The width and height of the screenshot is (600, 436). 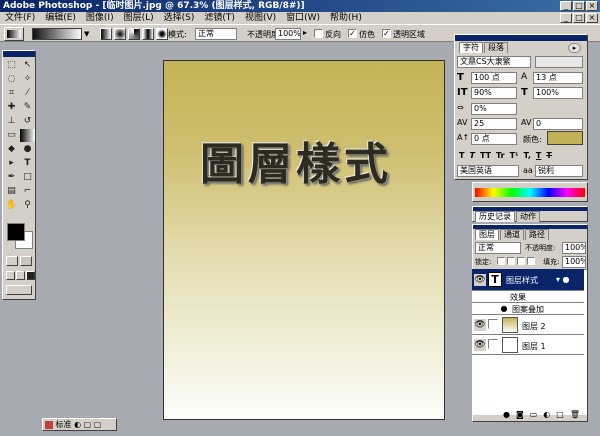 I want to click on reverse-checkbox, so click(x=318, y=33).